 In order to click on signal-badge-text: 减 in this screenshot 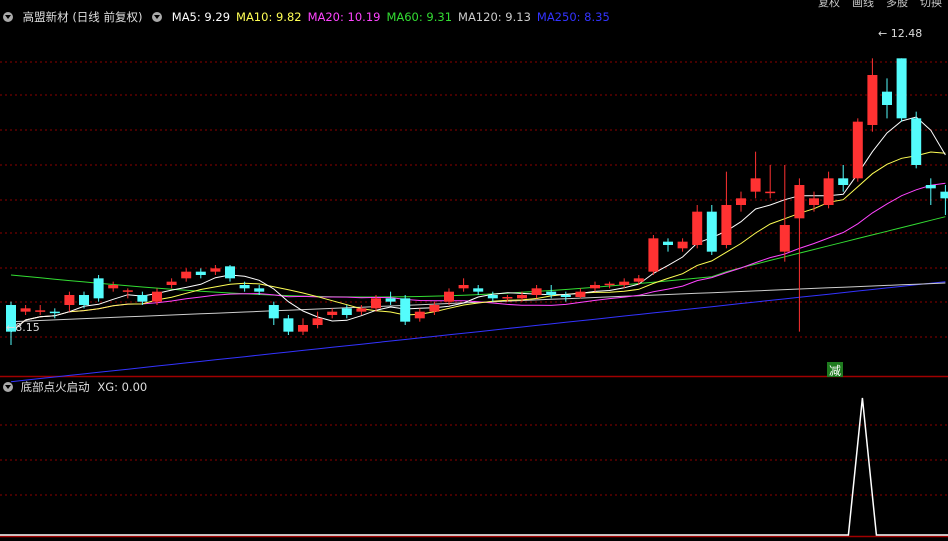, I will do `click(835, 371)`.